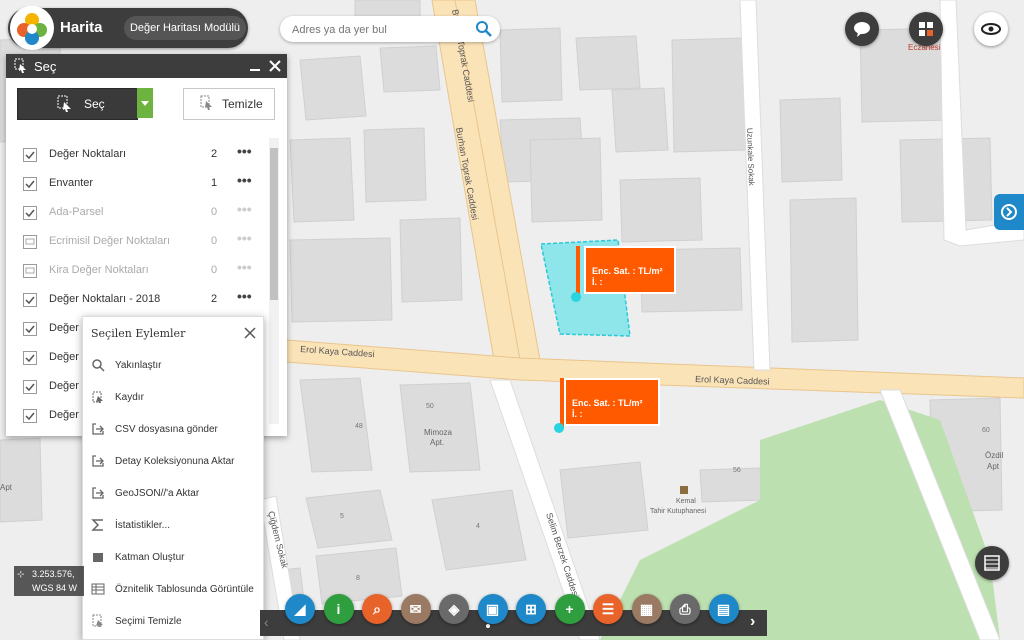  Describe the element at coordinates (173, 622) in the screenshot. I see `action-item: Seçimi Temizle` at that location.